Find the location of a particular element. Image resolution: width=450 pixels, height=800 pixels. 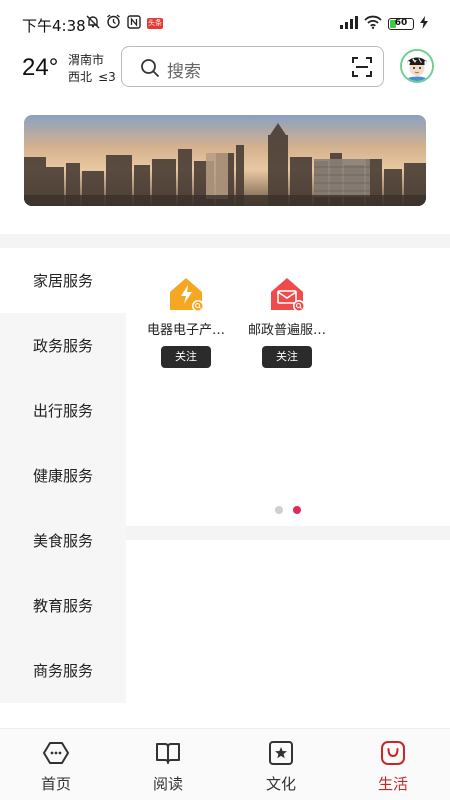

nav-label: 首页 is located at coordinates (55, 784).